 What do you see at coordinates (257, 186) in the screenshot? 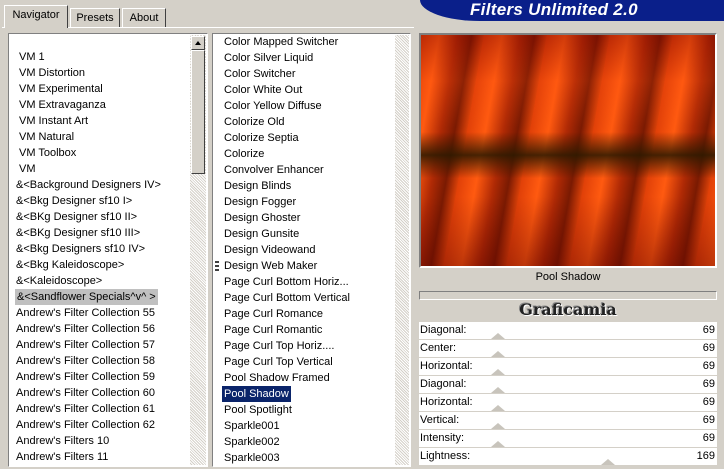
I see `filter-item: Design Blinds` at bounding box center [257, 186].